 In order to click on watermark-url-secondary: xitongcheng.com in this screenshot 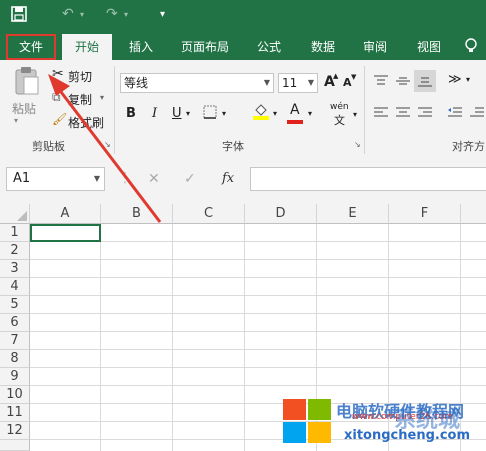, I will do `click(407, 435)`.